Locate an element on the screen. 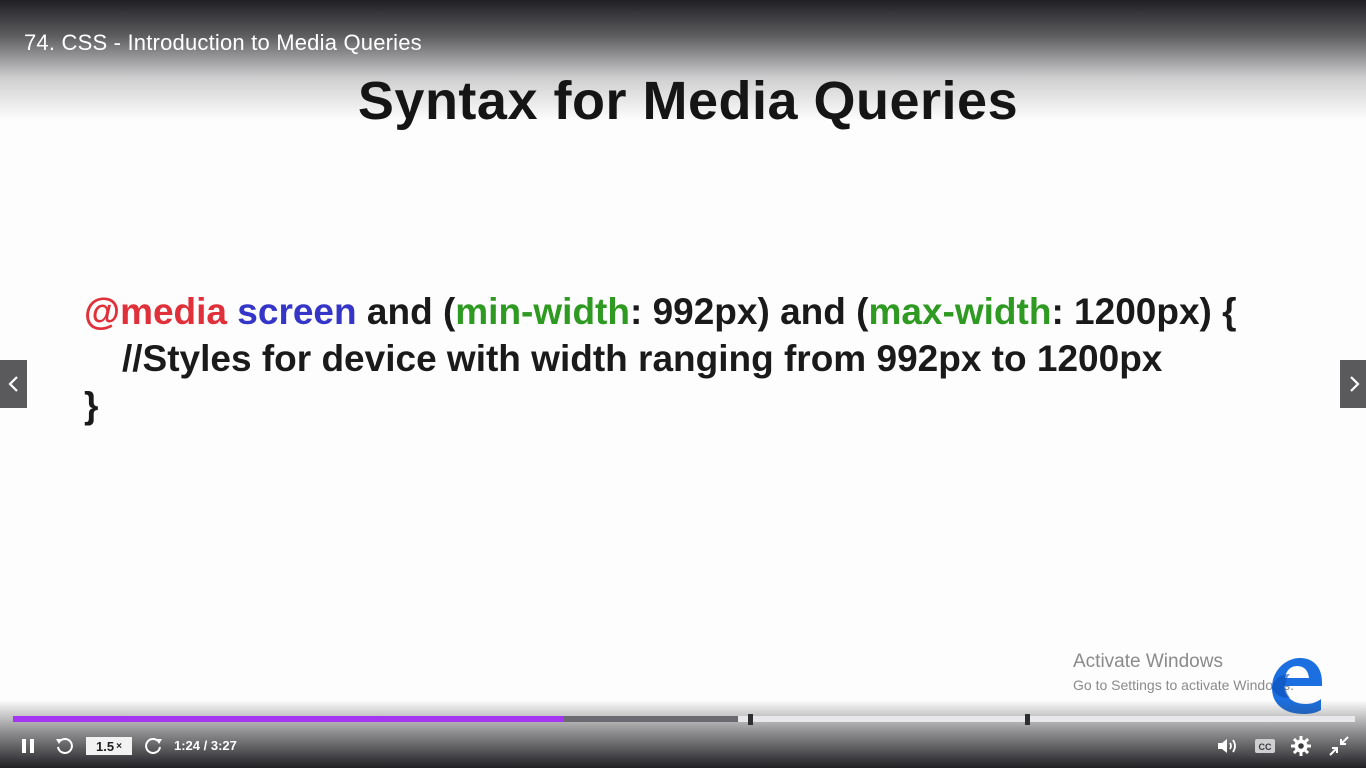 This screenshot has height=768, width=1366. progress-played is located at coordinates (288, 719).